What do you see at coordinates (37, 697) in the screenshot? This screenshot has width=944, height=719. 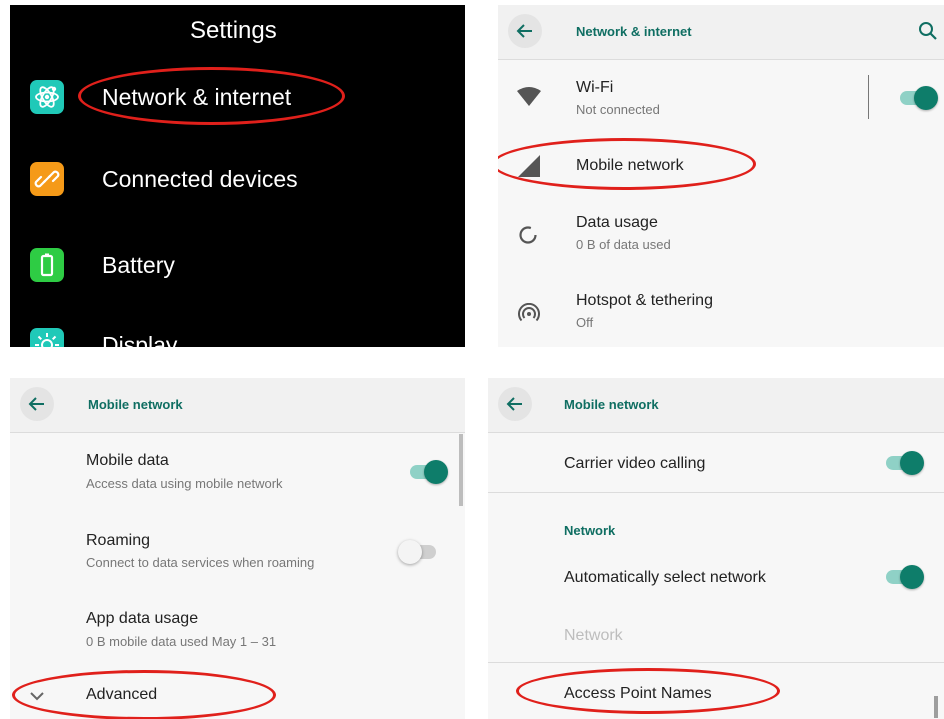 I see `chevron-down-icon` at bounding box center [37, 697].